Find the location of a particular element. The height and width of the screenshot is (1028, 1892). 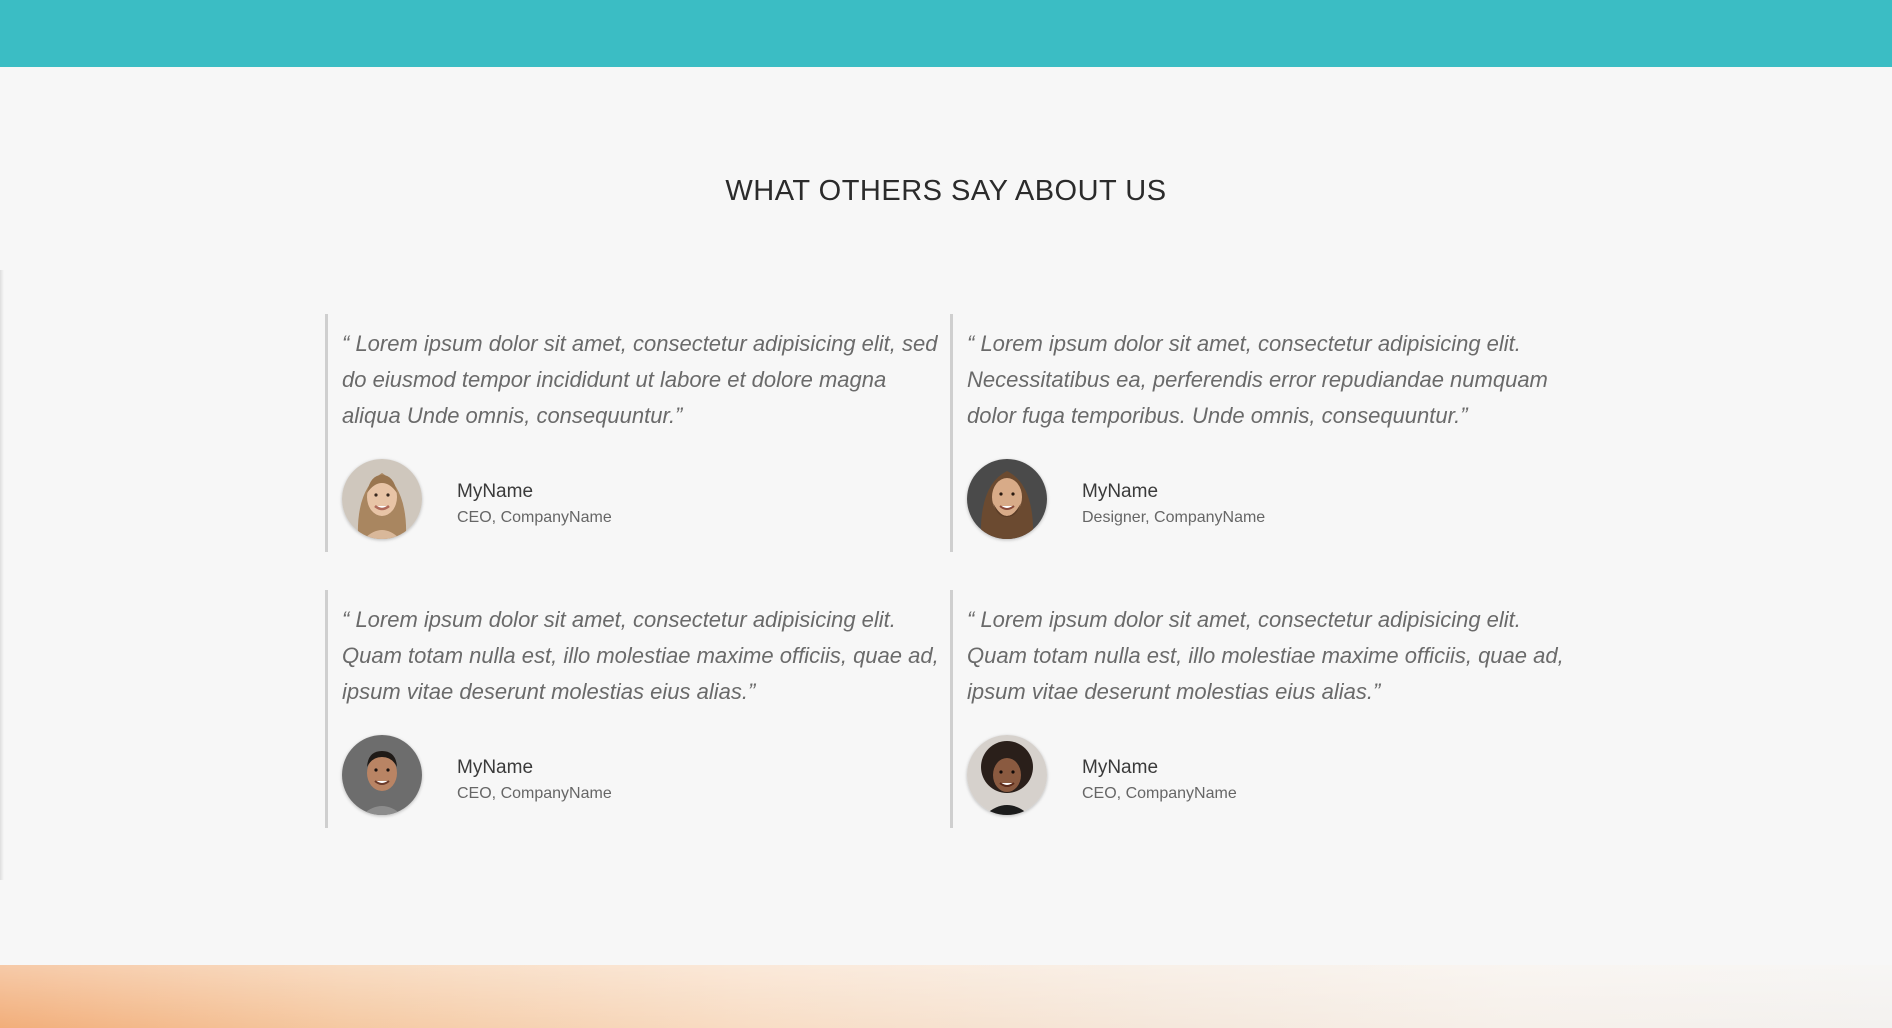

image-haze is located at coordinates (946, 996).